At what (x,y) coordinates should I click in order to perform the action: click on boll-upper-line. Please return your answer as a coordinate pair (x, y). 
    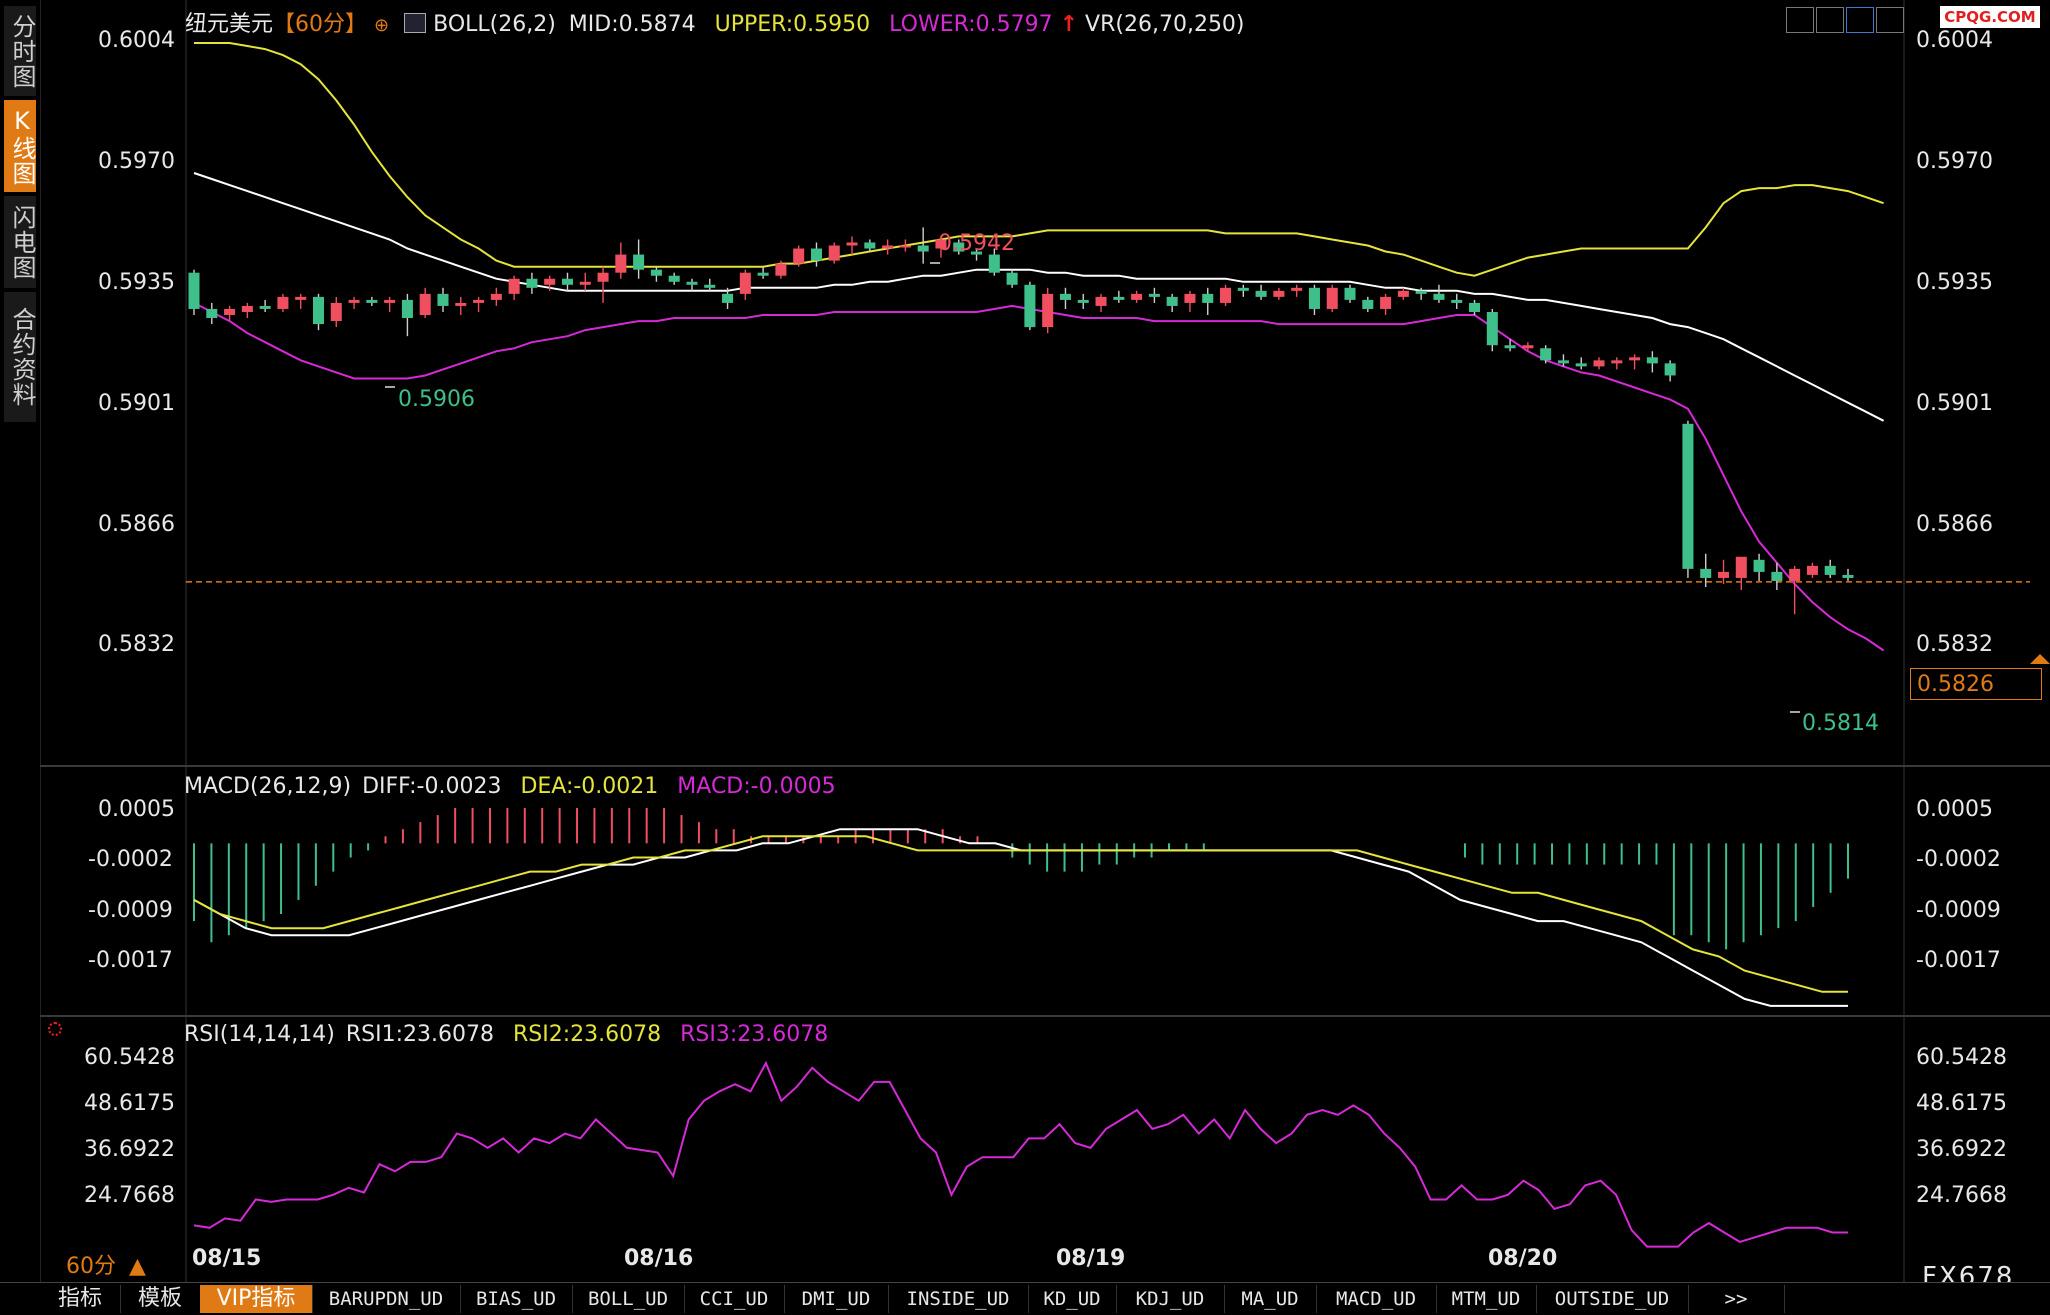
    Looking at the image, I should click on (1039, 159).